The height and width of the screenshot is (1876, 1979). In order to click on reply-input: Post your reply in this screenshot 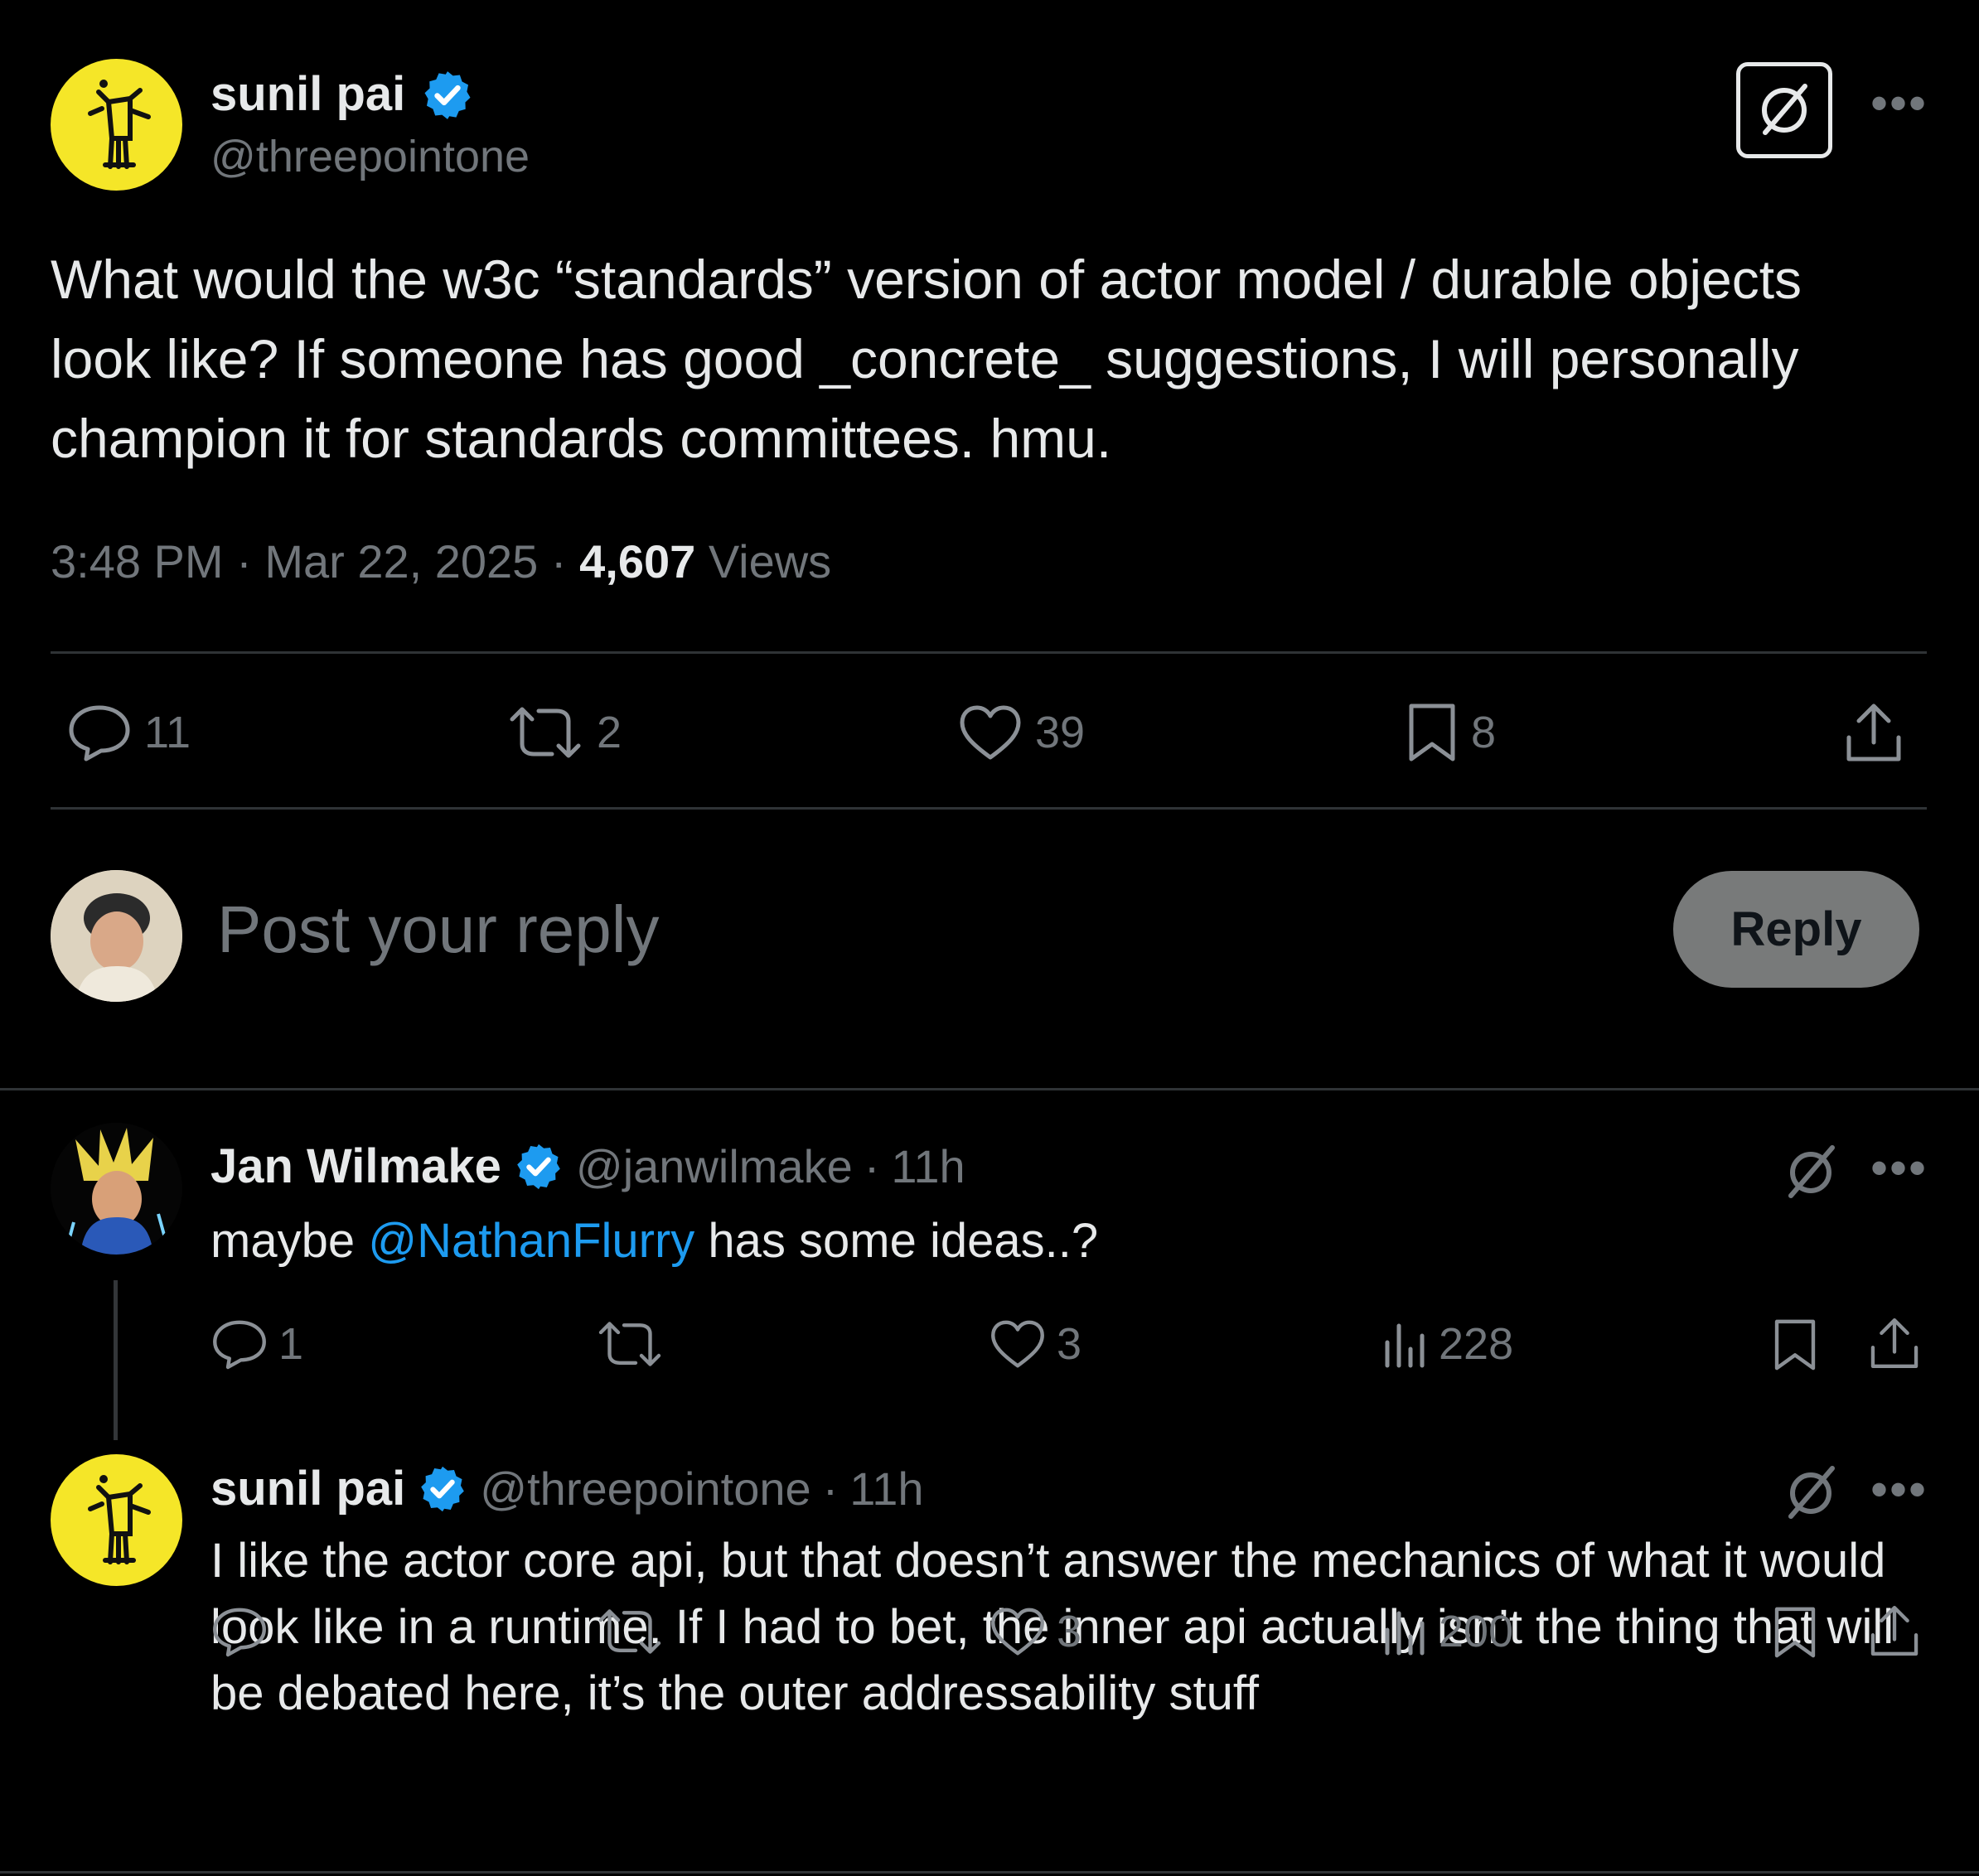, I will do `click(438, 930)`.